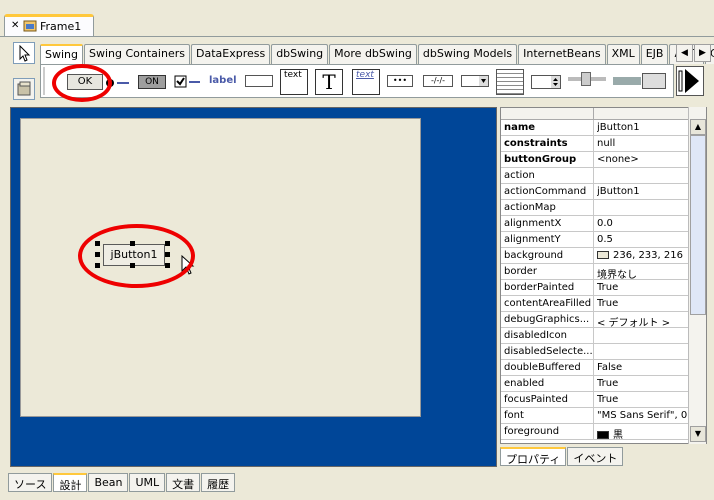 Image resolution: width=714 pixels, height=500 pixels. What do you see at coordinates (605, 223) in the screenshot?
I see `property-value-text: 0.0` at bounding box center [605, 223].